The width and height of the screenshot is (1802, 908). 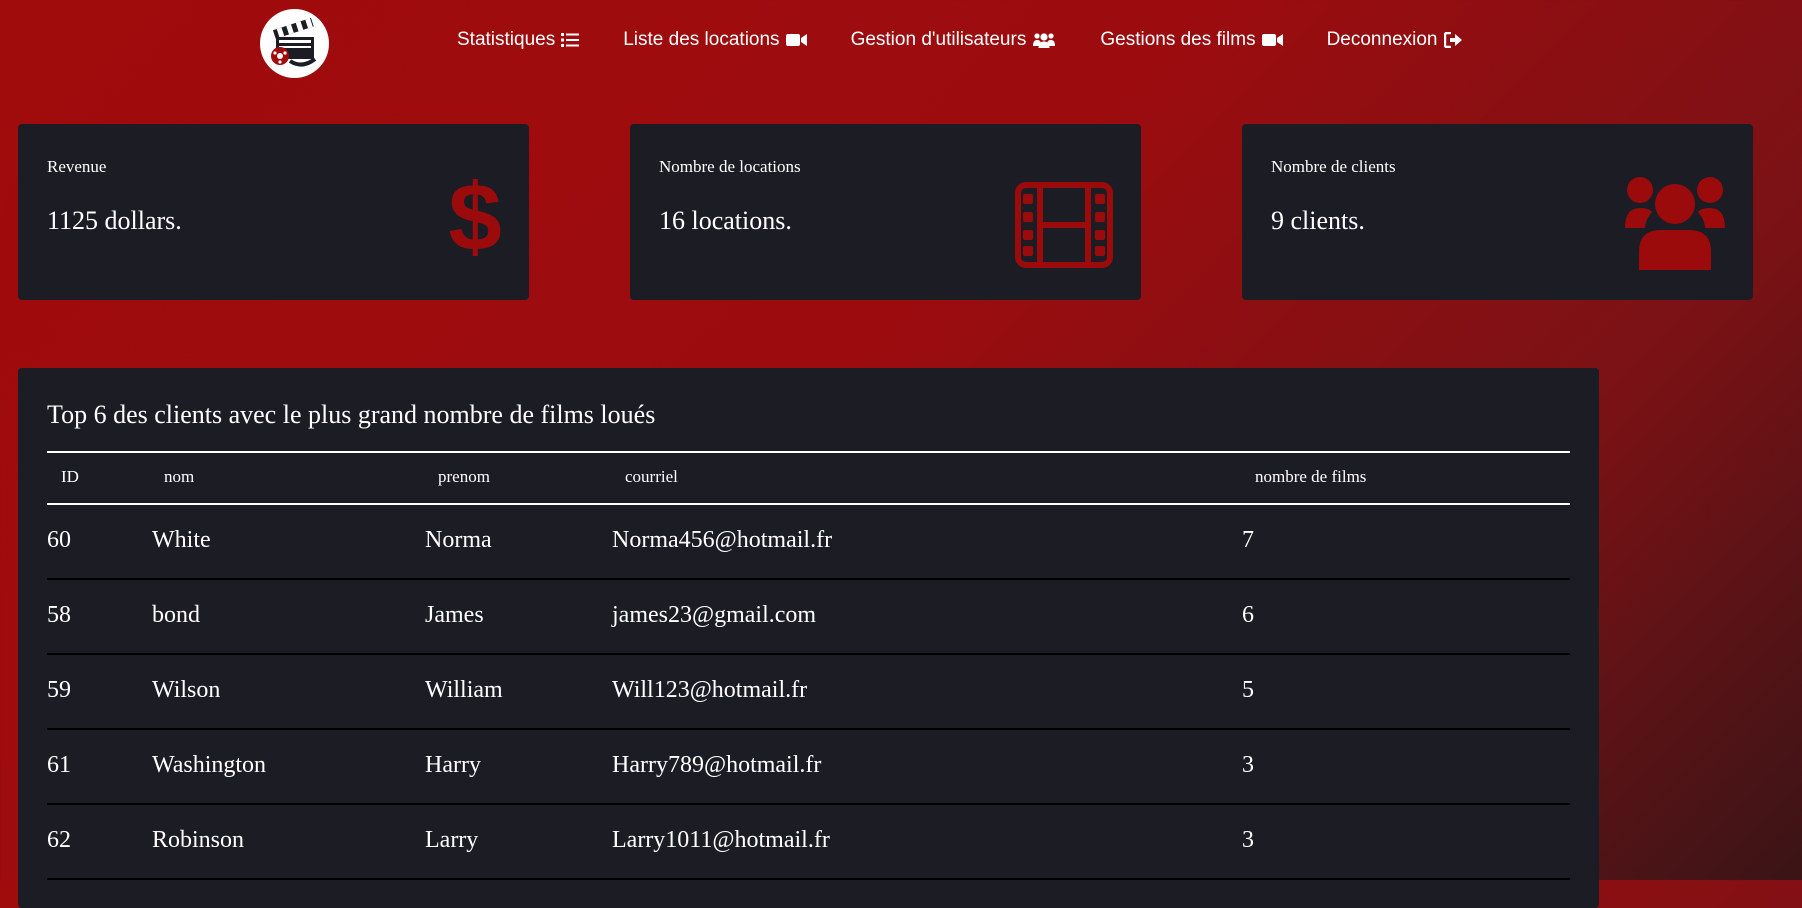 What do you see at coordinates (59, 615) in the screenshot?
I see `cell-id: 58` at bounding box center [59, 615].